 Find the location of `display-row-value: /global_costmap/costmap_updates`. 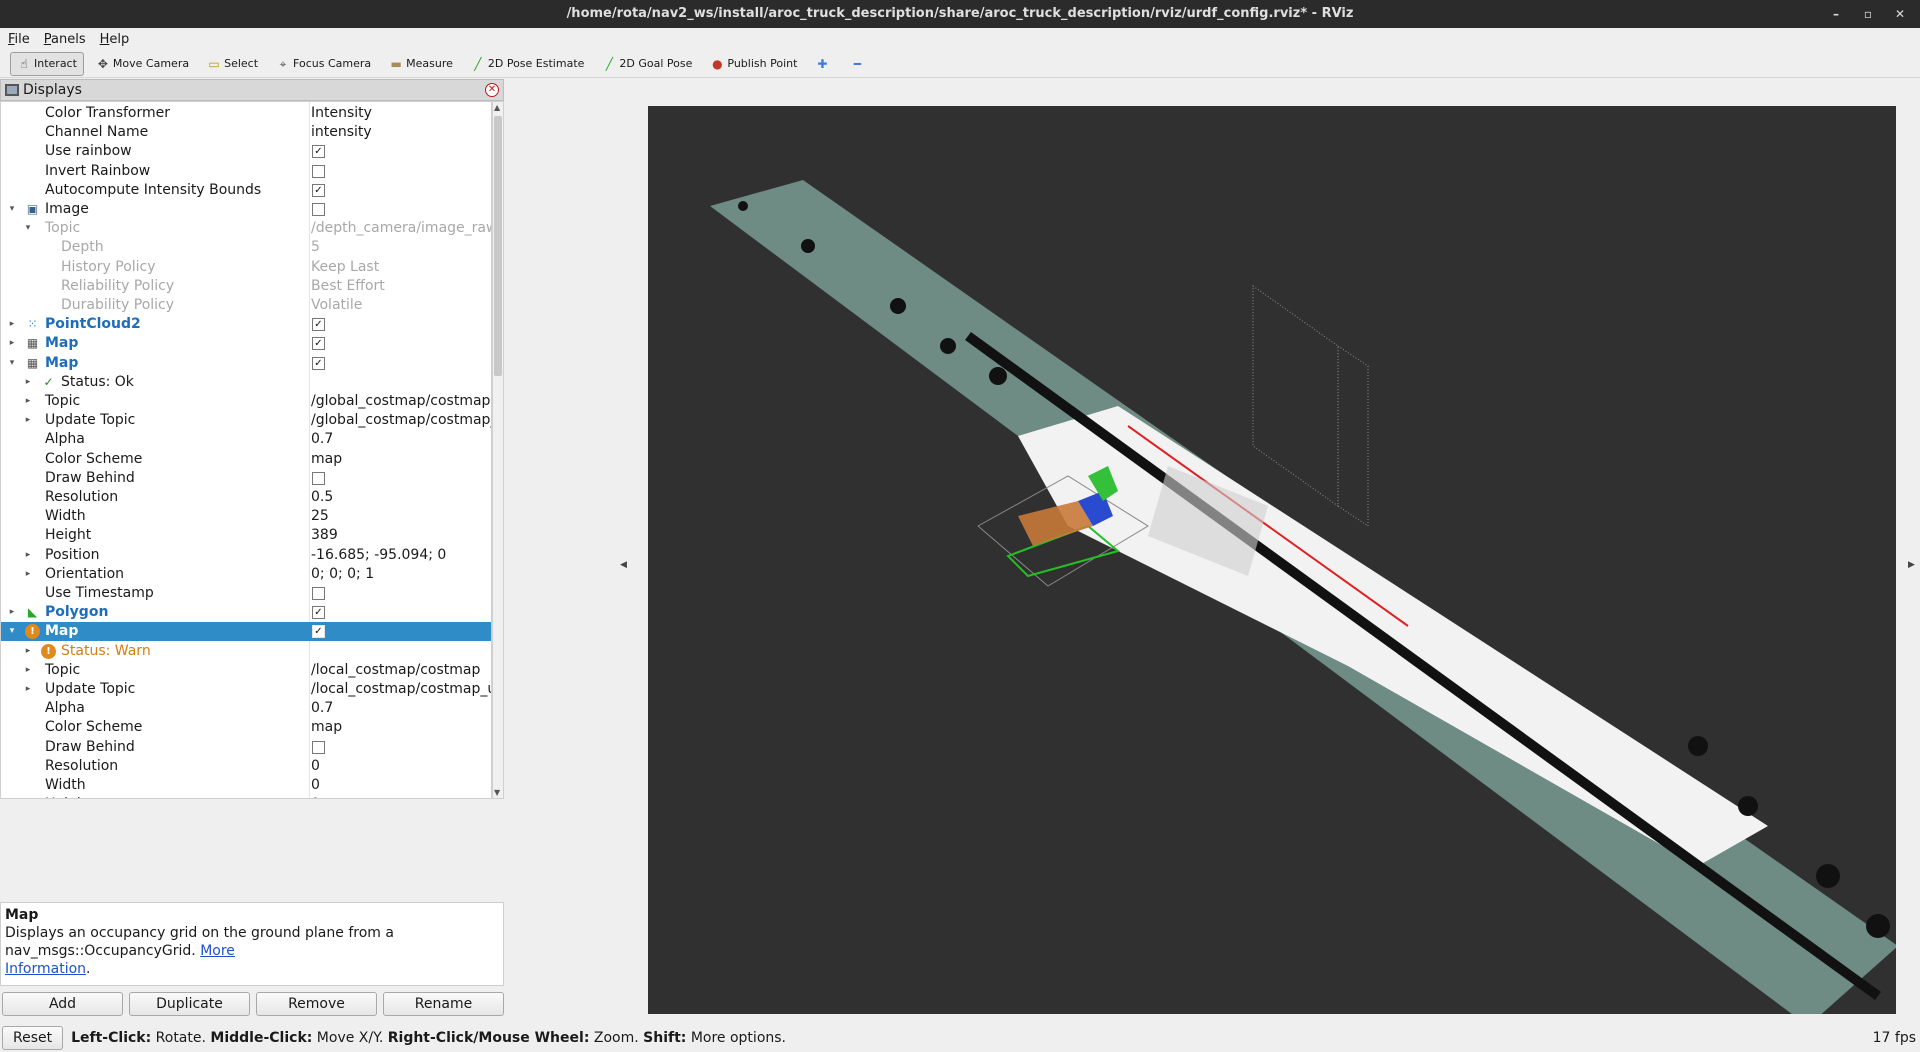

display-row-value: /global_costmap/costmap_updates is located at coordinates (401, 420).